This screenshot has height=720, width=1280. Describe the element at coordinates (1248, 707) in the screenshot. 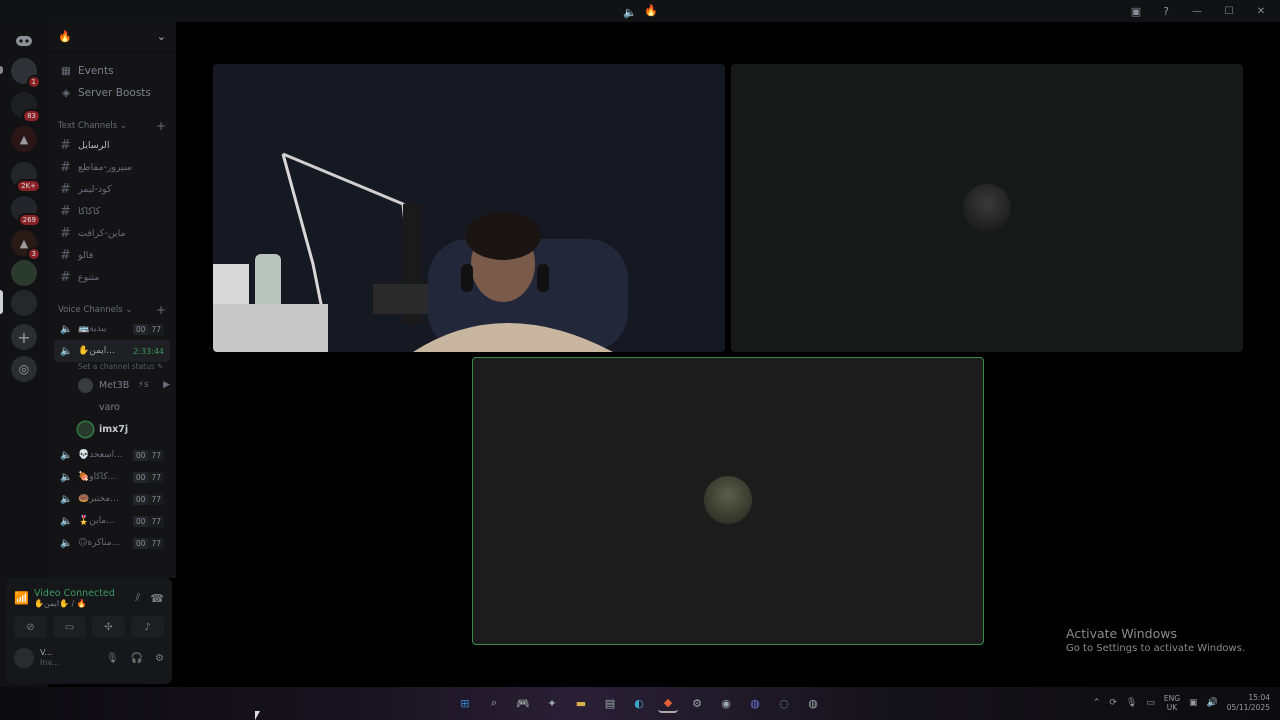

I see `clock-date: 05/11/2025` at that location.